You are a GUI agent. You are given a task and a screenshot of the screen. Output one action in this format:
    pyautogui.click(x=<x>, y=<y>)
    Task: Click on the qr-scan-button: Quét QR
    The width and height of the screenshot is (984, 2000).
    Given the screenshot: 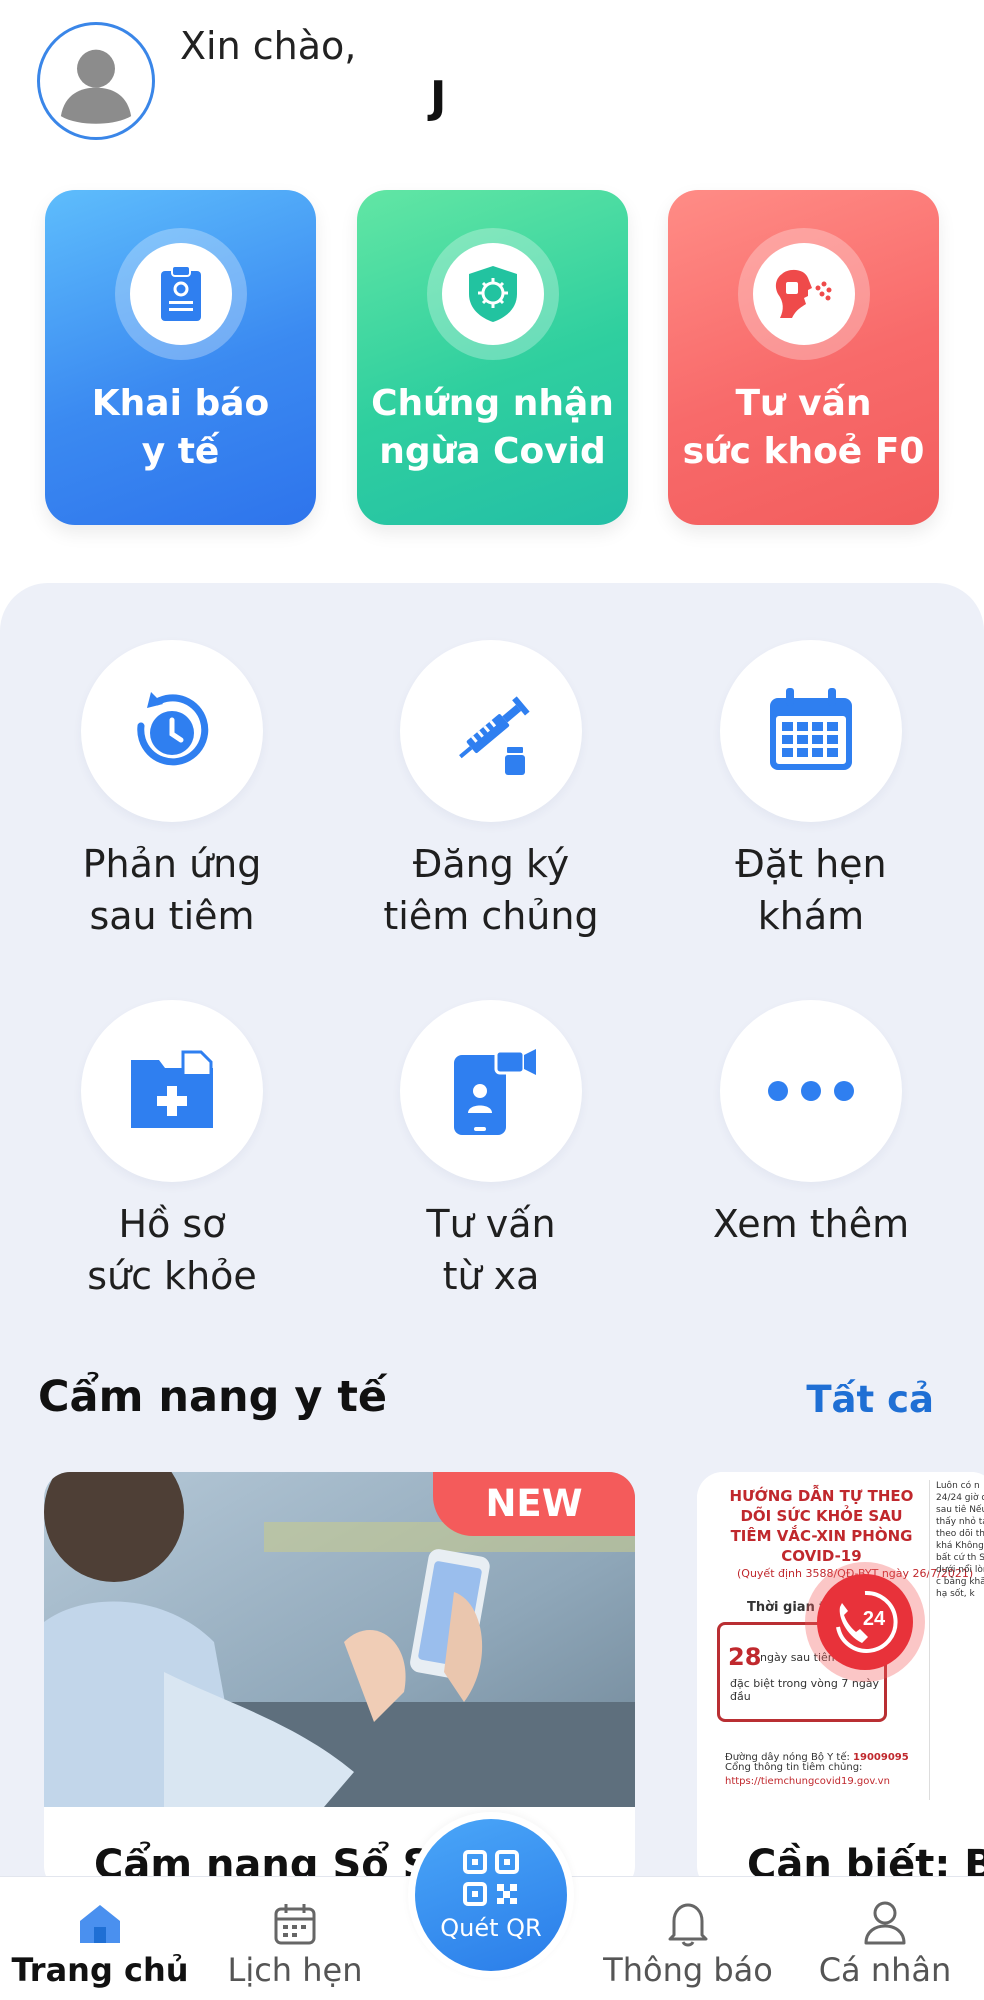 What is the action you would take?
    pyautogui.click(x=491, y=1895)
    